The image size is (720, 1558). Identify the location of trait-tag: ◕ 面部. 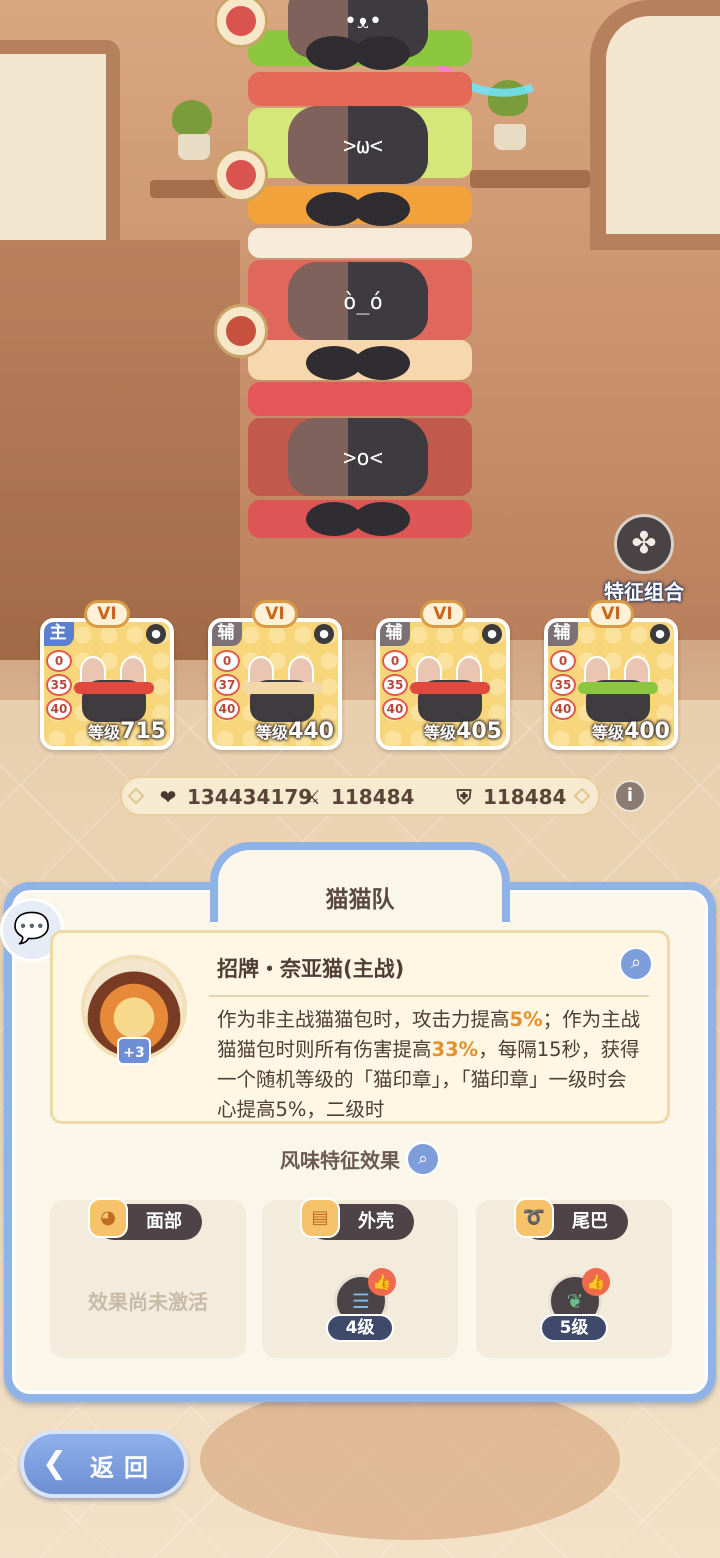
(145, 1219).